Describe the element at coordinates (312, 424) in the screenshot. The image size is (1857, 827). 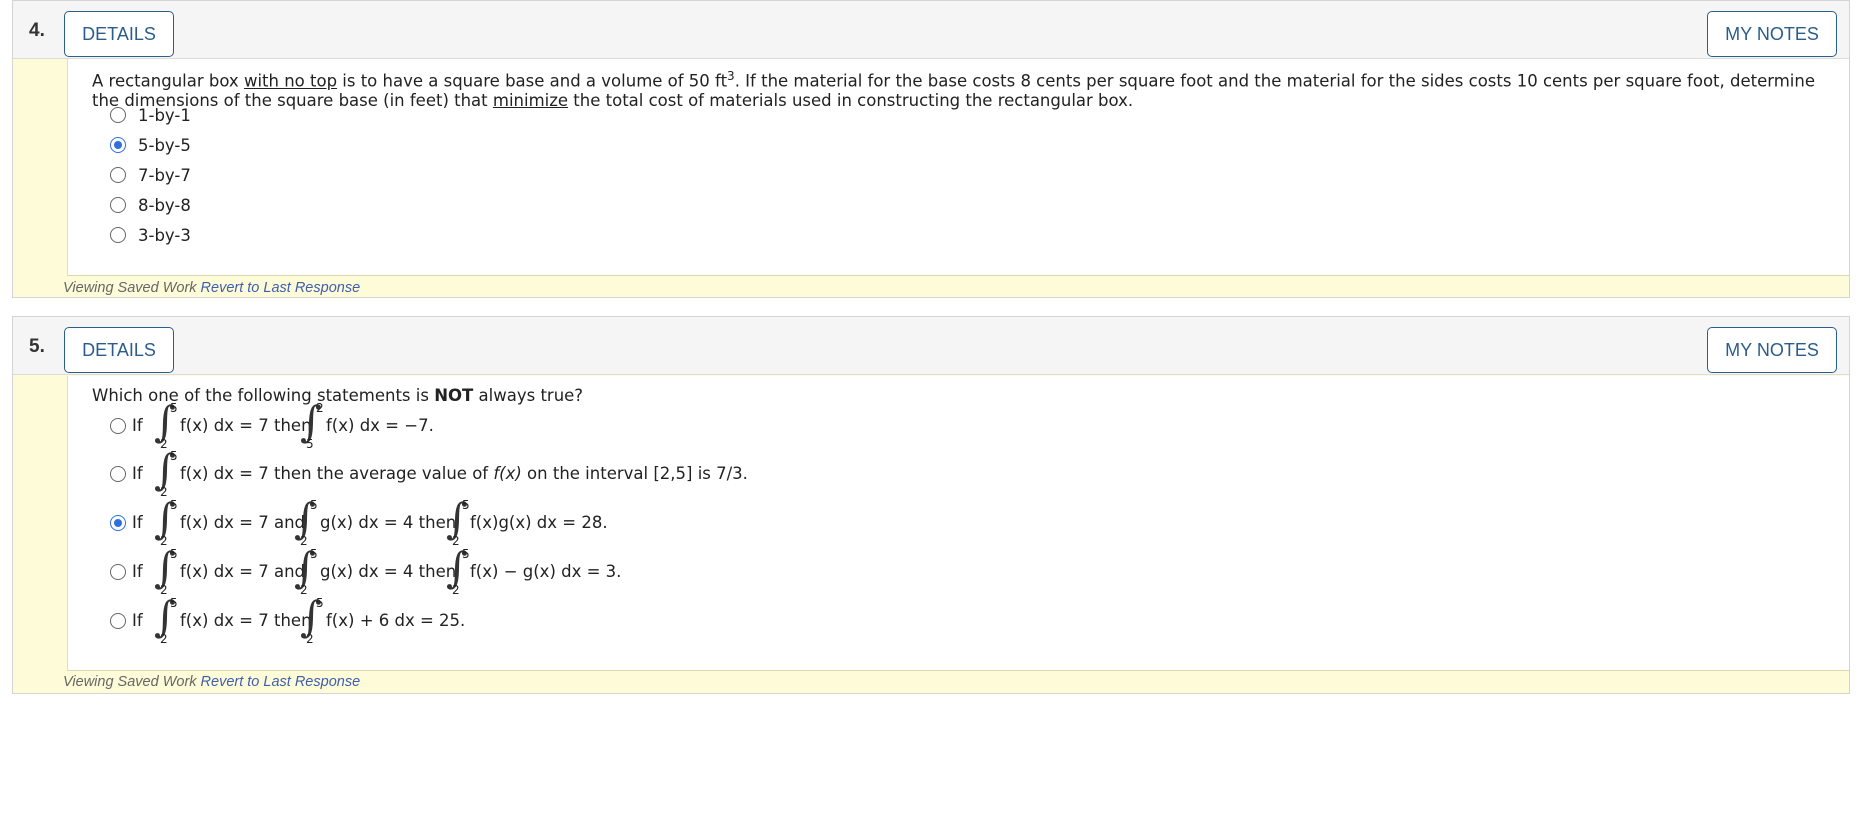
I see `integral-symbol: ∫ 2 5` at that location.